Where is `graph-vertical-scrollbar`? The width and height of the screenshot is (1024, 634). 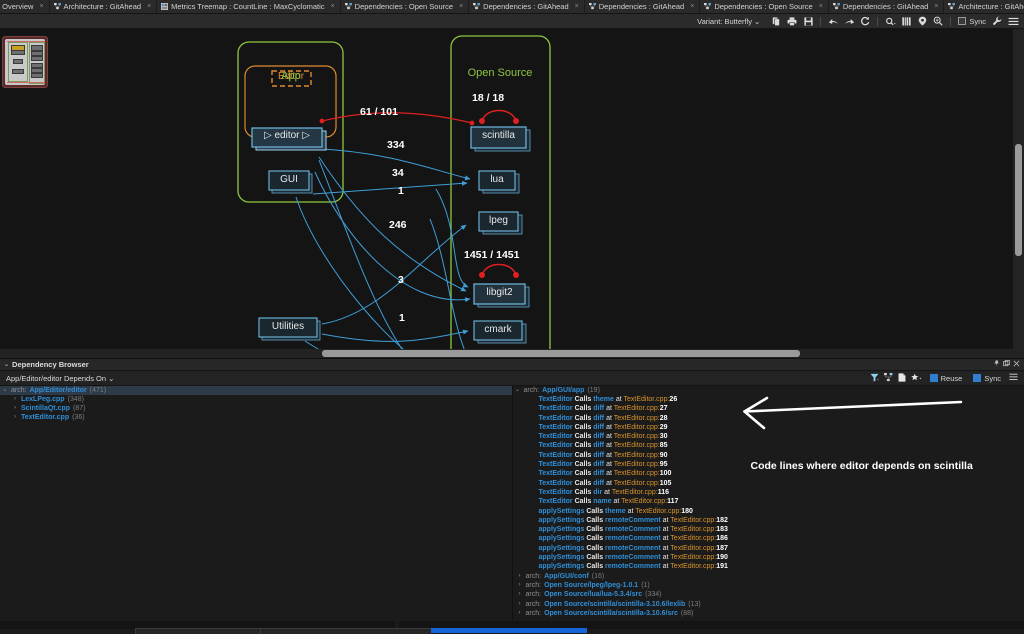
graph-vertical-scrollbar is located at coordinates (1018, 193).